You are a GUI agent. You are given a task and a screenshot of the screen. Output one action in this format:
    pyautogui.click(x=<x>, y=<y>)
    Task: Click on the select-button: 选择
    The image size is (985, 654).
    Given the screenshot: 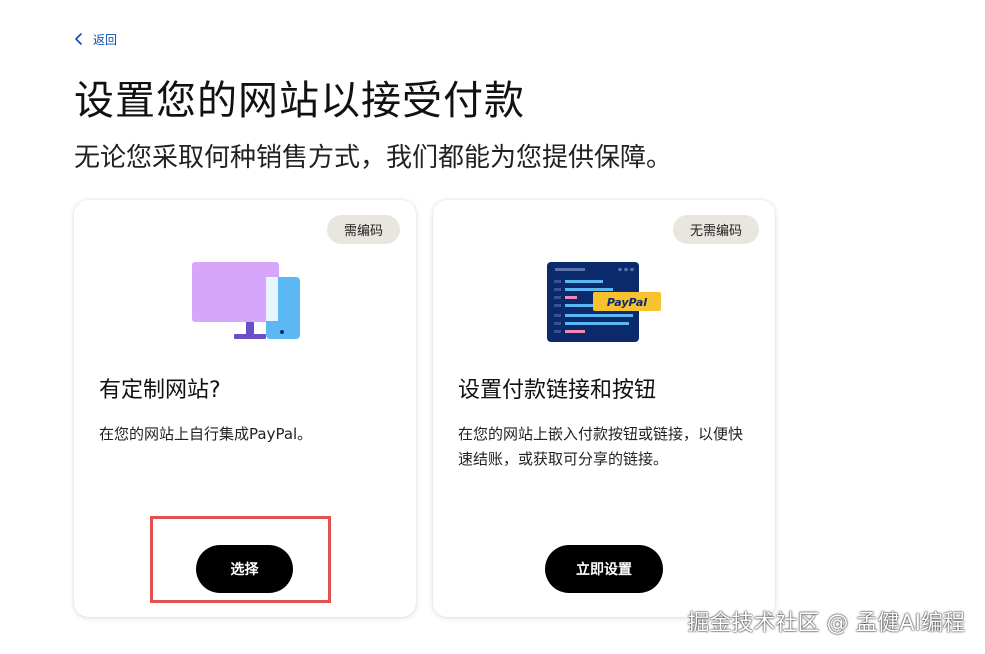 What is the action you would take?
    pyautogui.click(x=244, y=569)
    